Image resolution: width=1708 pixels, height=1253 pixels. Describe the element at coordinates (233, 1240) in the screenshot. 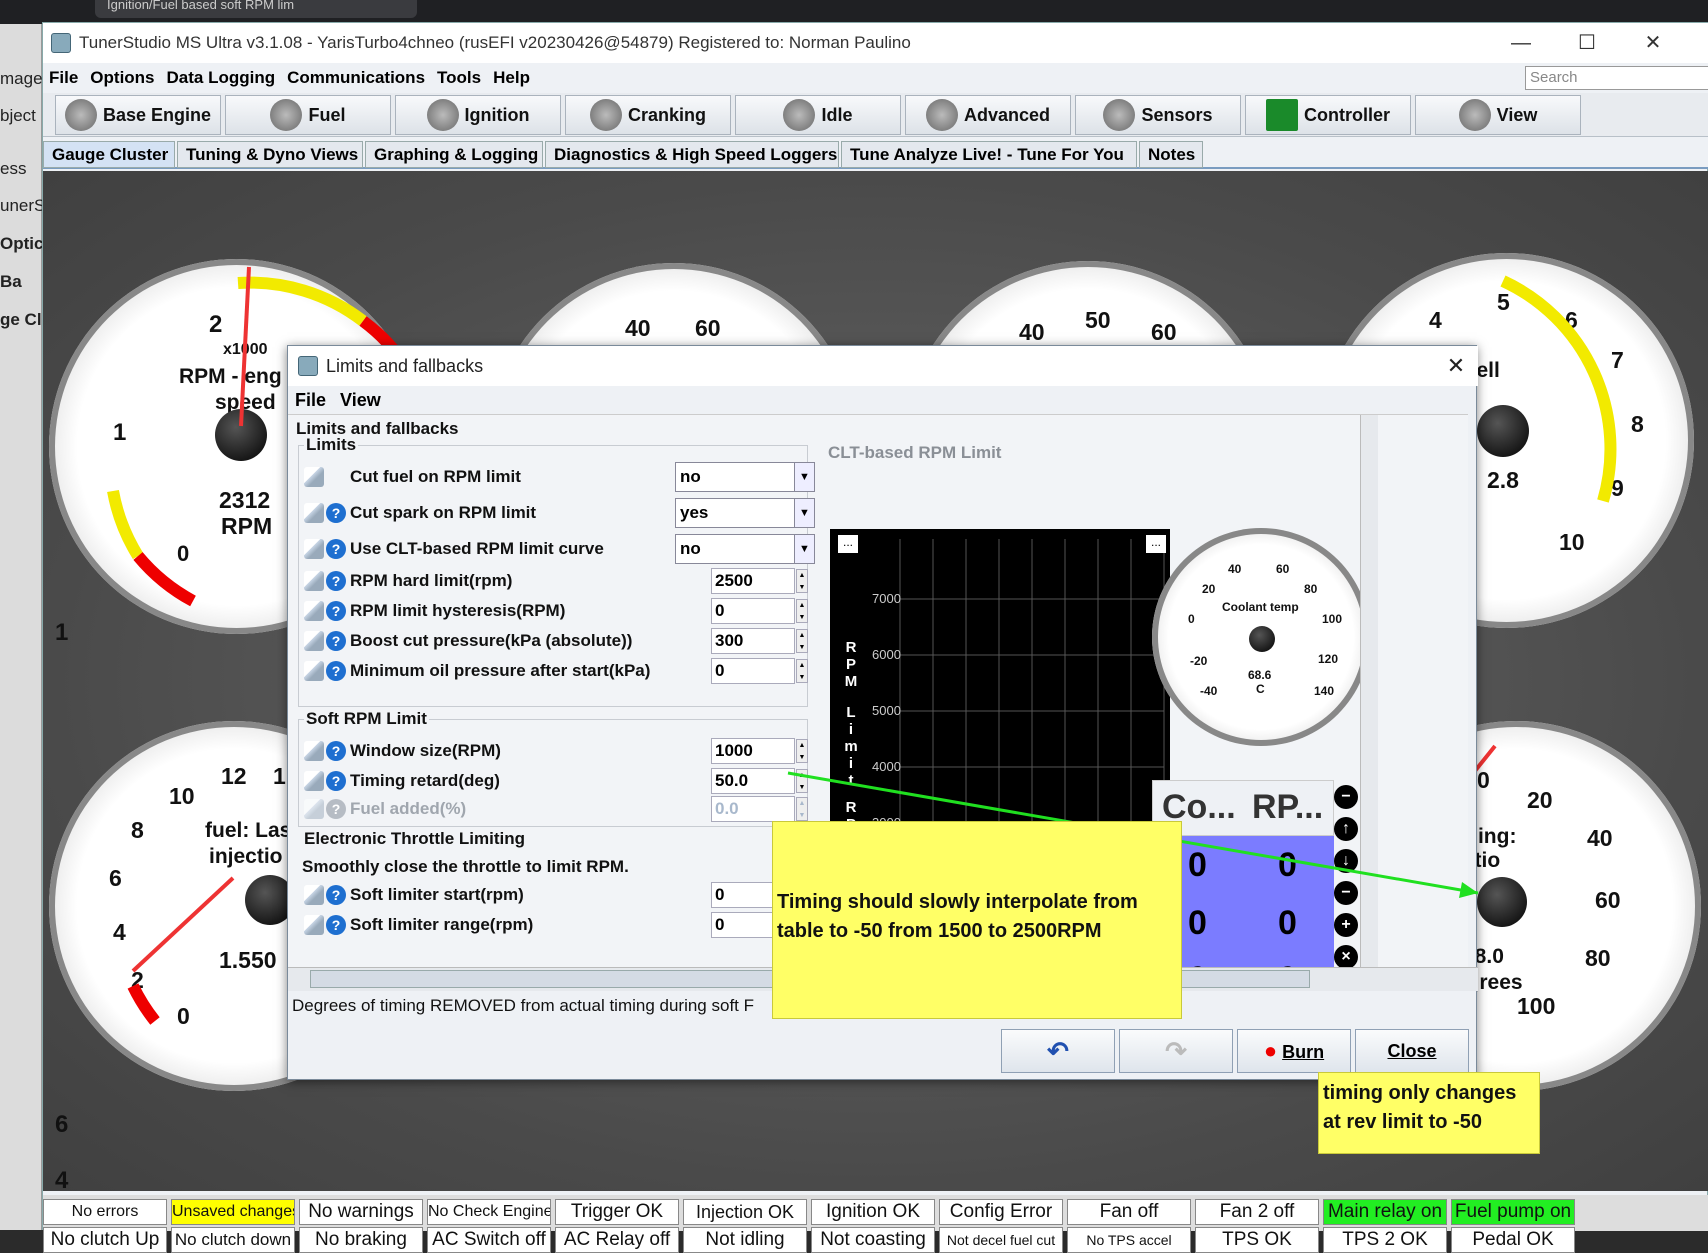

I see `status-indicator: No clutch down` at that location.